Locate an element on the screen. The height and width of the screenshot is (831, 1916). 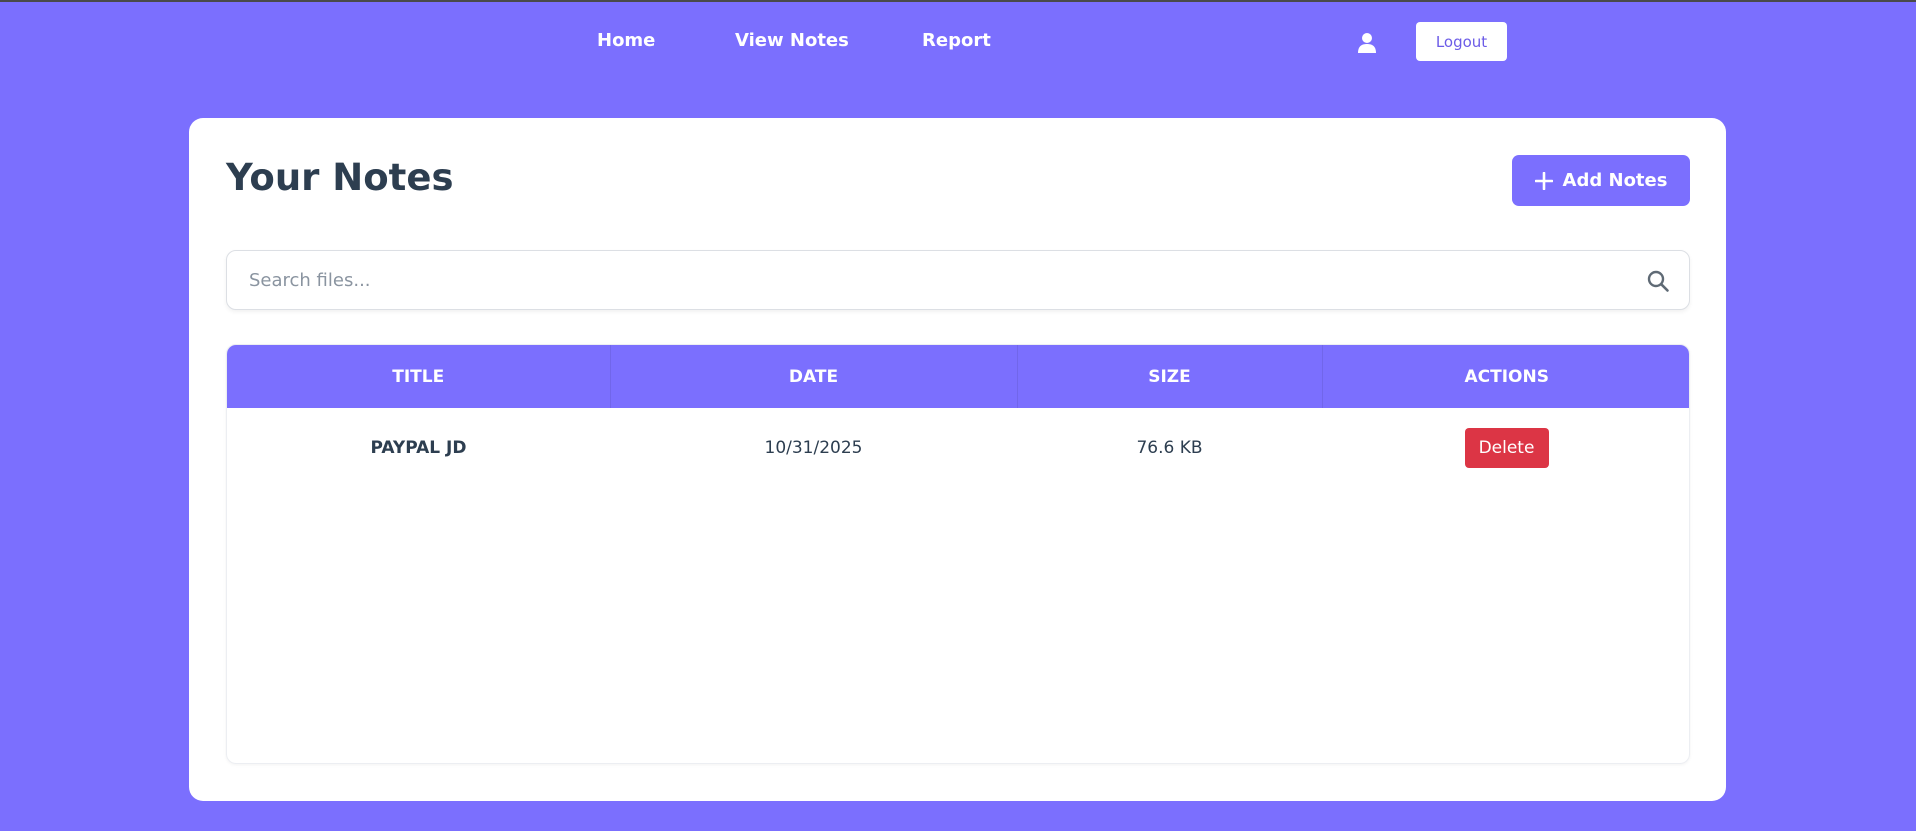
add-notes-button: Add Notes is located at coordinates (1601, 180).